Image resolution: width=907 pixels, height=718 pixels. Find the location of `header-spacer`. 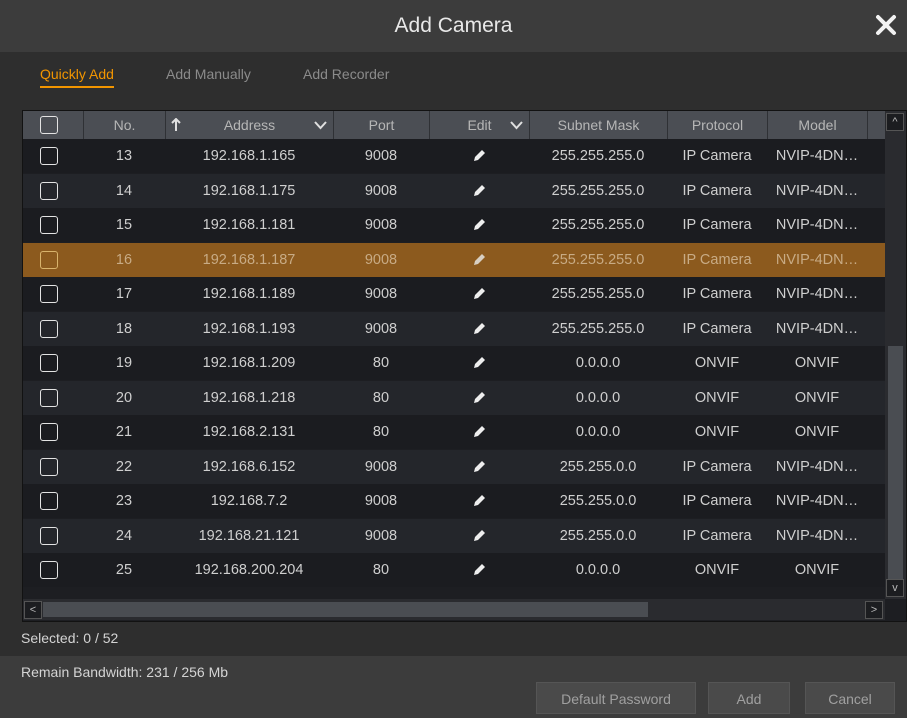

header-spacer is located at coordinates (876, 125).